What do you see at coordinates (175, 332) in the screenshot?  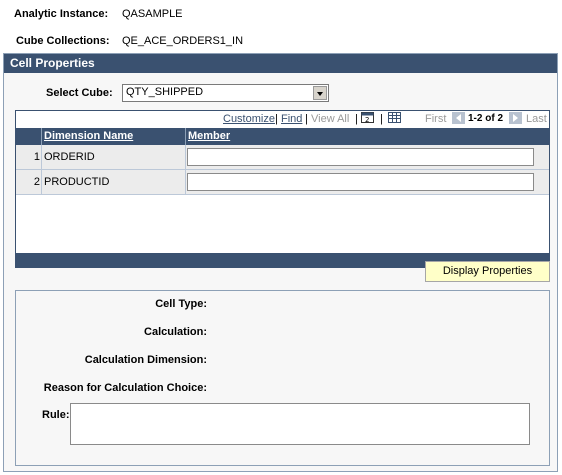 I see `calculation-label: Calculation:` at bounding box center [175, 332].